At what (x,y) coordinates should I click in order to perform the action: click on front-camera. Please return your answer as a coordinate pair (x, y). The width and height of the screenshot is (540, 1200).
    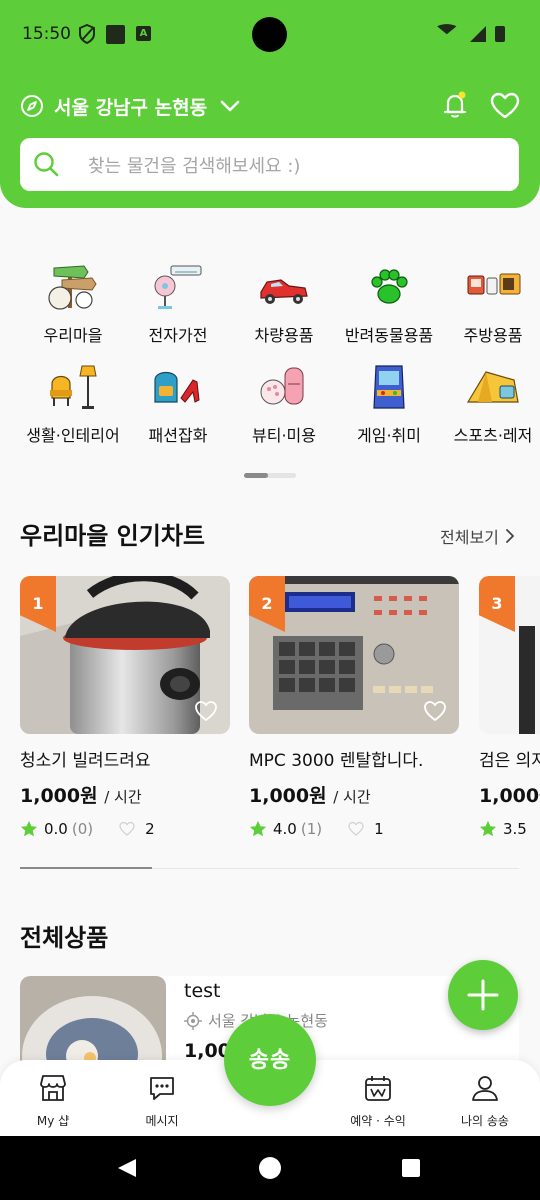
    Looking at the image, I should click on (269, 34).